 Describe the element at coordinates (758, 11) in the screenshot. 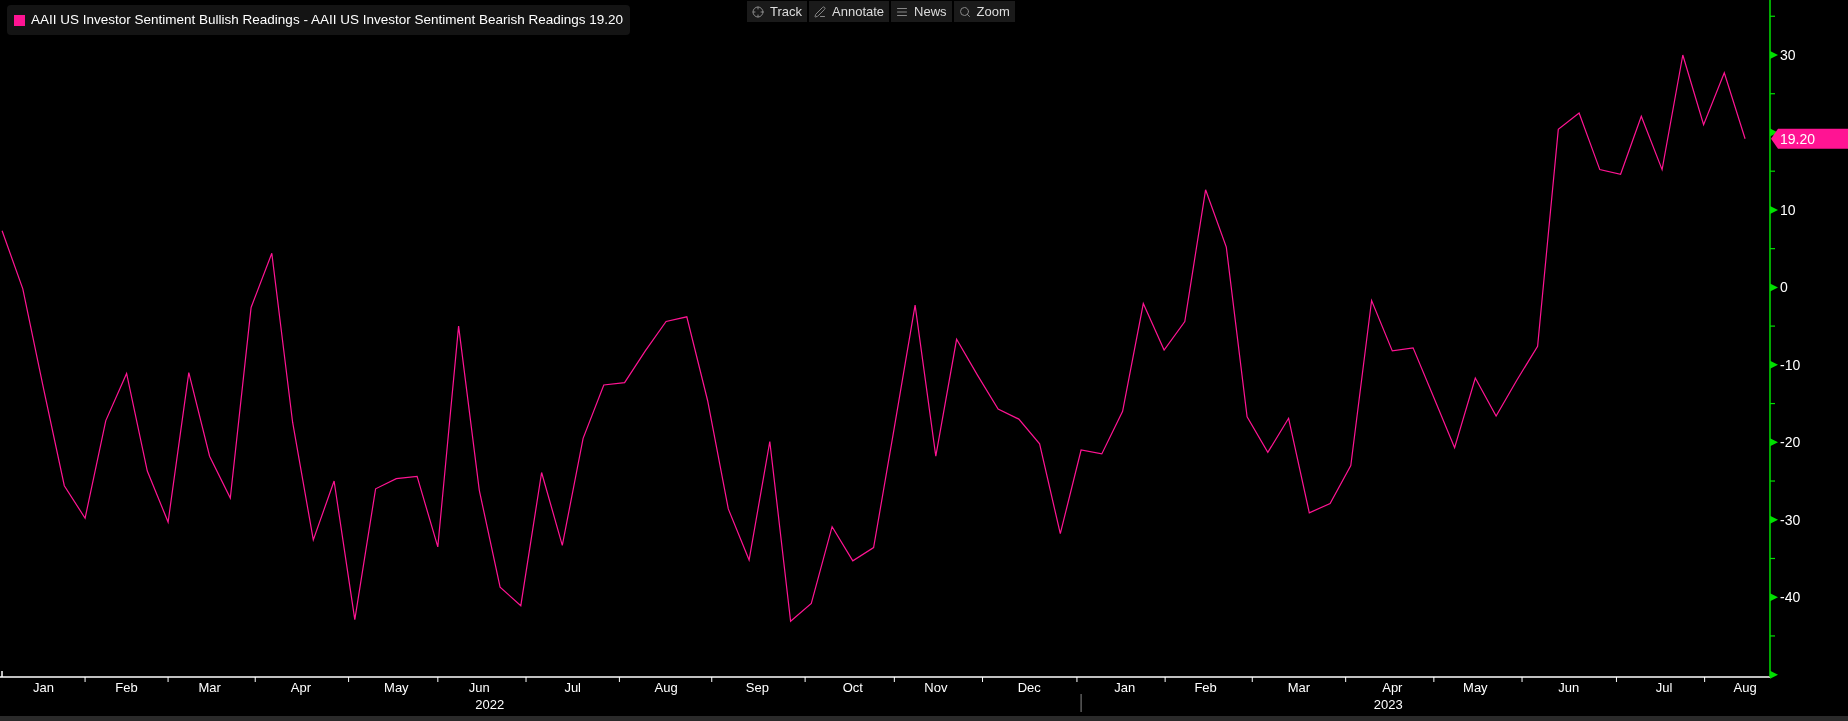

I see `crosshair-icon` at that location.